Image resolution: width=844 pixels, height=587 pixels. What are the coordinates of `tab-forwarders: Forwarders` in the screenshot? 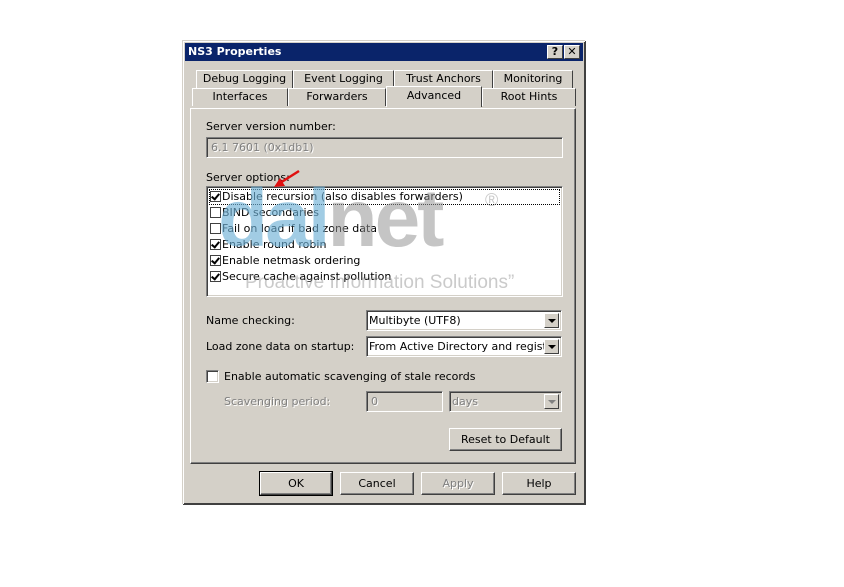 It's located at (337, 97).